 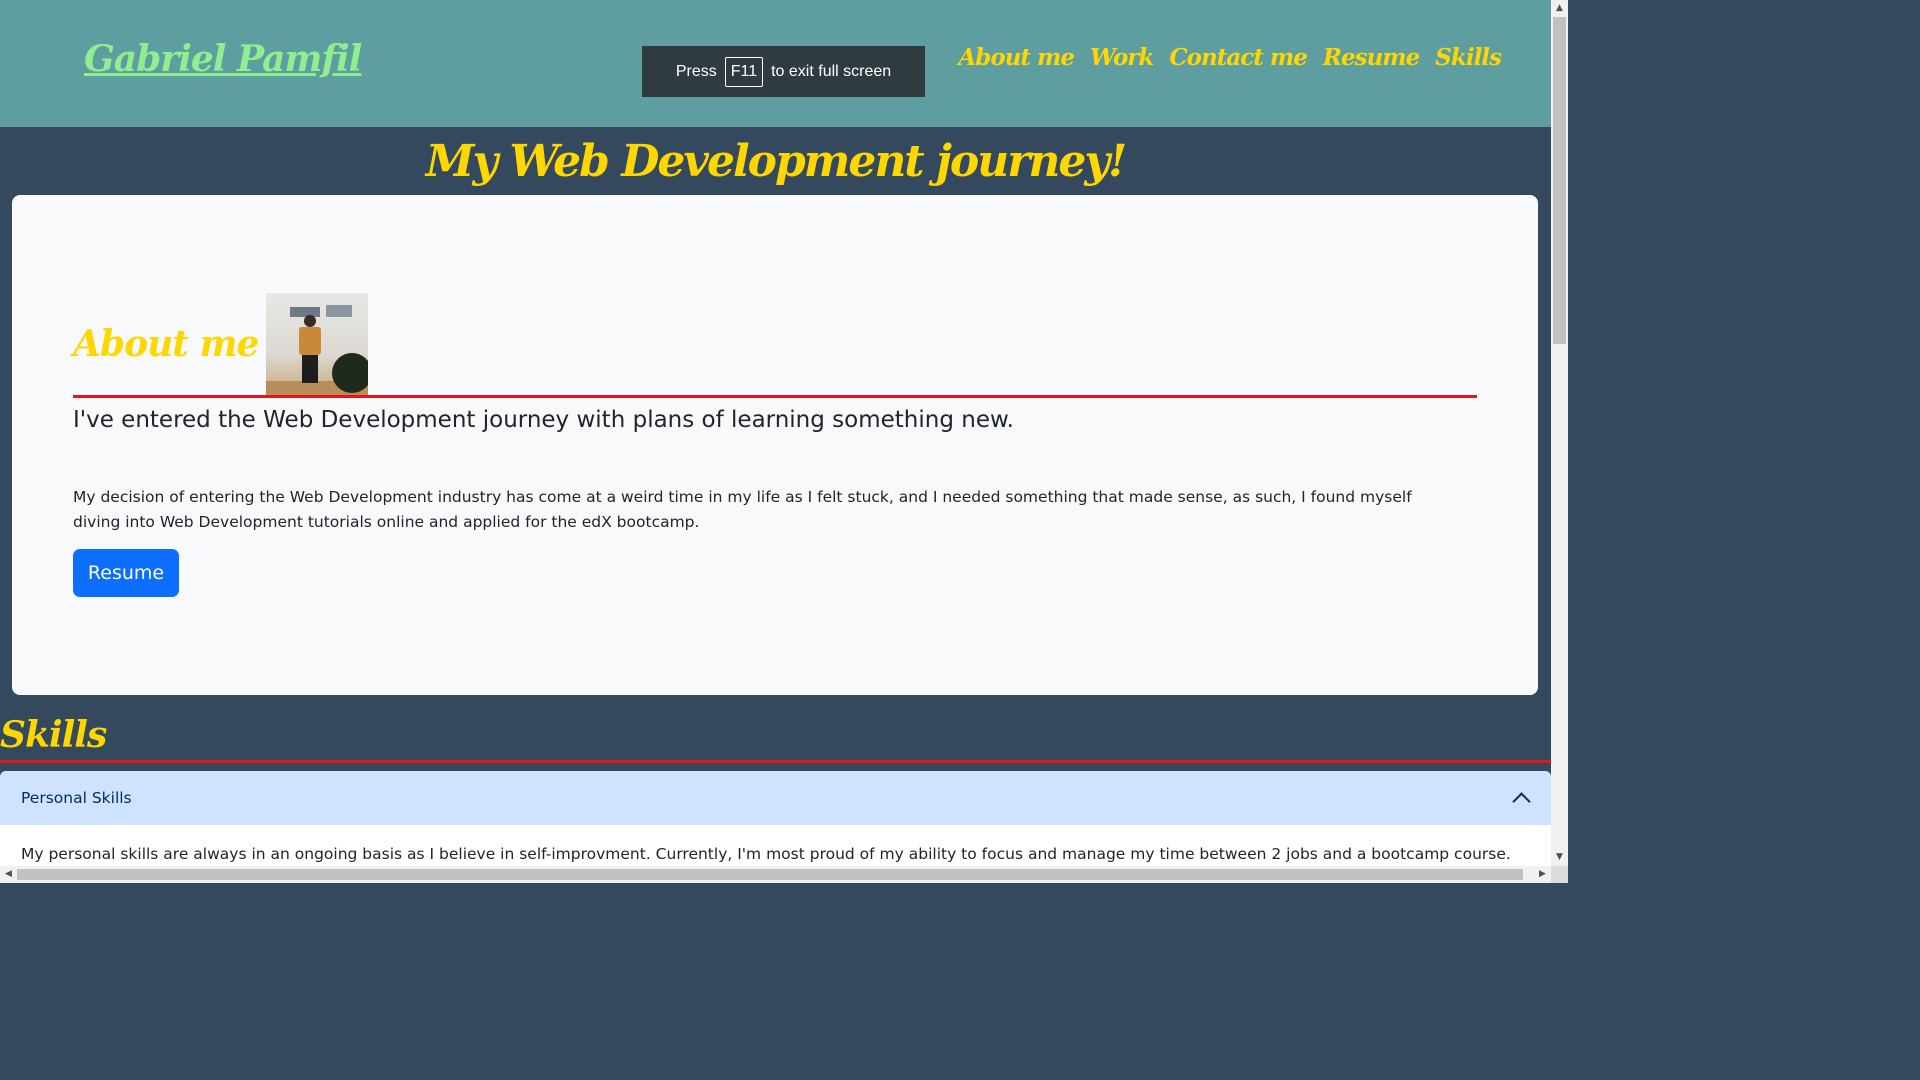 I want to click on fullscreen-exit-toast: Press F11 to exit full screen, so click(x=783, y=71).